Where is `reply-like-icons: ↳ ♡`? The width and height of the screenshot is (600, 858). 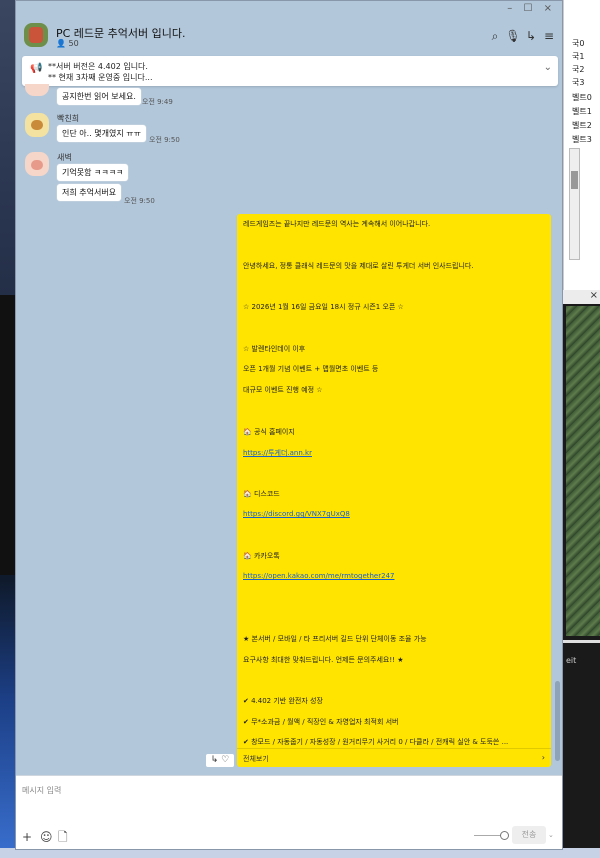 reply-like-icons: ↳ ♡ is located at coordinates (220, 760).